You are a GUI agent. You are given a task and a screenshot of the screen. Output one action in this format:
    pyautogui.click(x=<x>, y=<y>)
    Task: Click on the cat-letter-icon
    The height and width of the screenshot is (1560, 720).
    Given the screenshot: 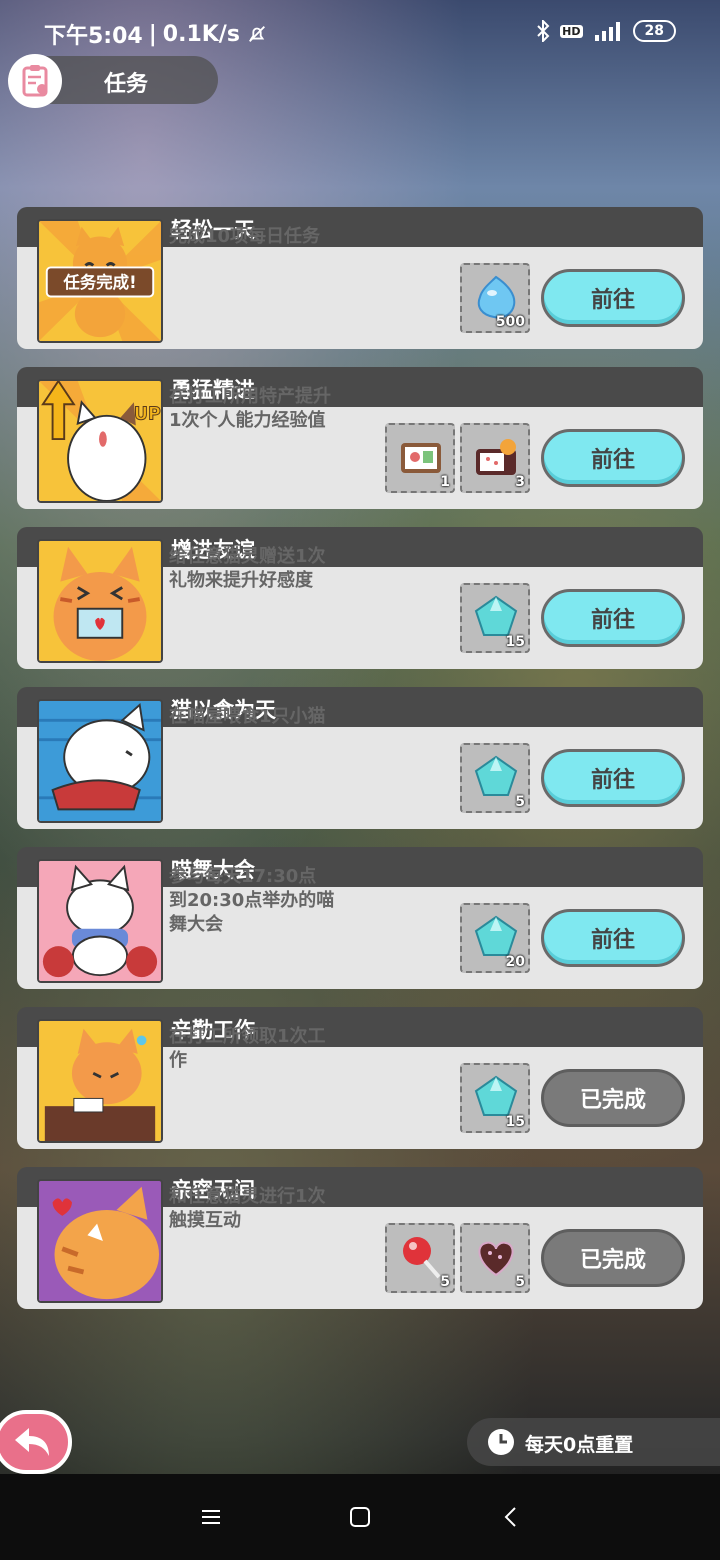 What is the action you would take?
    pyautogui.click(x=100, y=601)
    